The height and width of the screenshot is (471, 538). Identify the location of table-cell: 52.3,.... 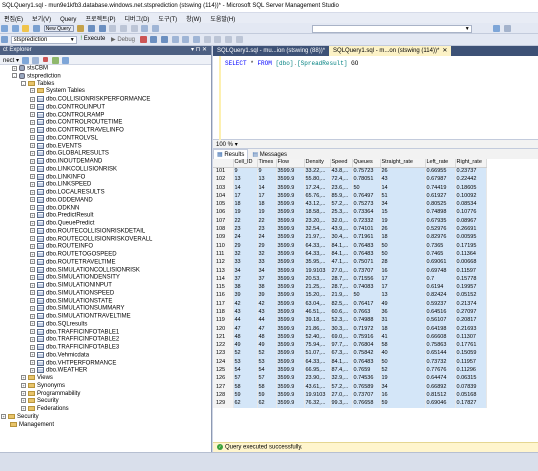
(341, 320).